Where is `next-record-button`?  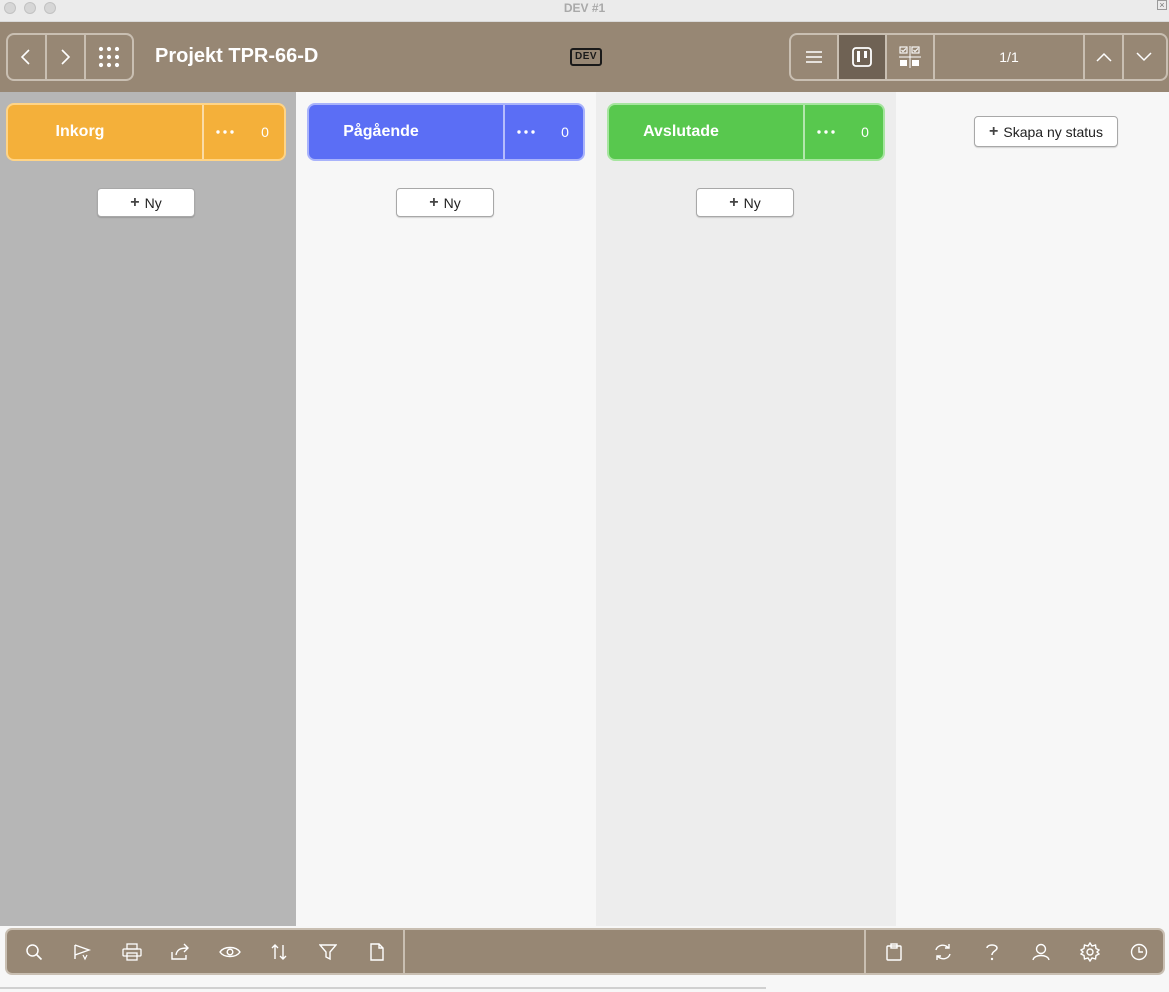
next-record-button is located at coordinates (1143, 57).